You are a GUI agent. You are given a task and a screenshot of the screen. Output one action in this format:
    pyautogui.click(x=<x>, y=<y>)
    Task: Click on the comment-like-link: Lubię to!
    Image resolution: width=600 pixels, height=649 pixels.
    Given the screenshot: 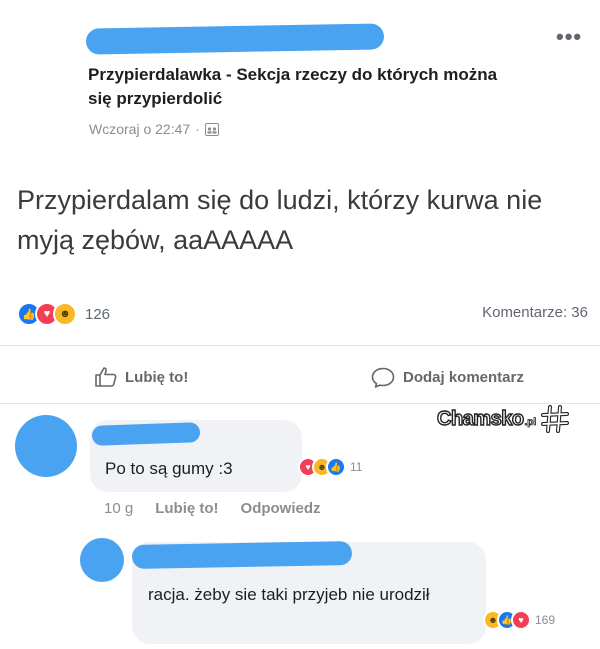 What is the action you would take?
    pyautogui.click(x=186, y=508)
    